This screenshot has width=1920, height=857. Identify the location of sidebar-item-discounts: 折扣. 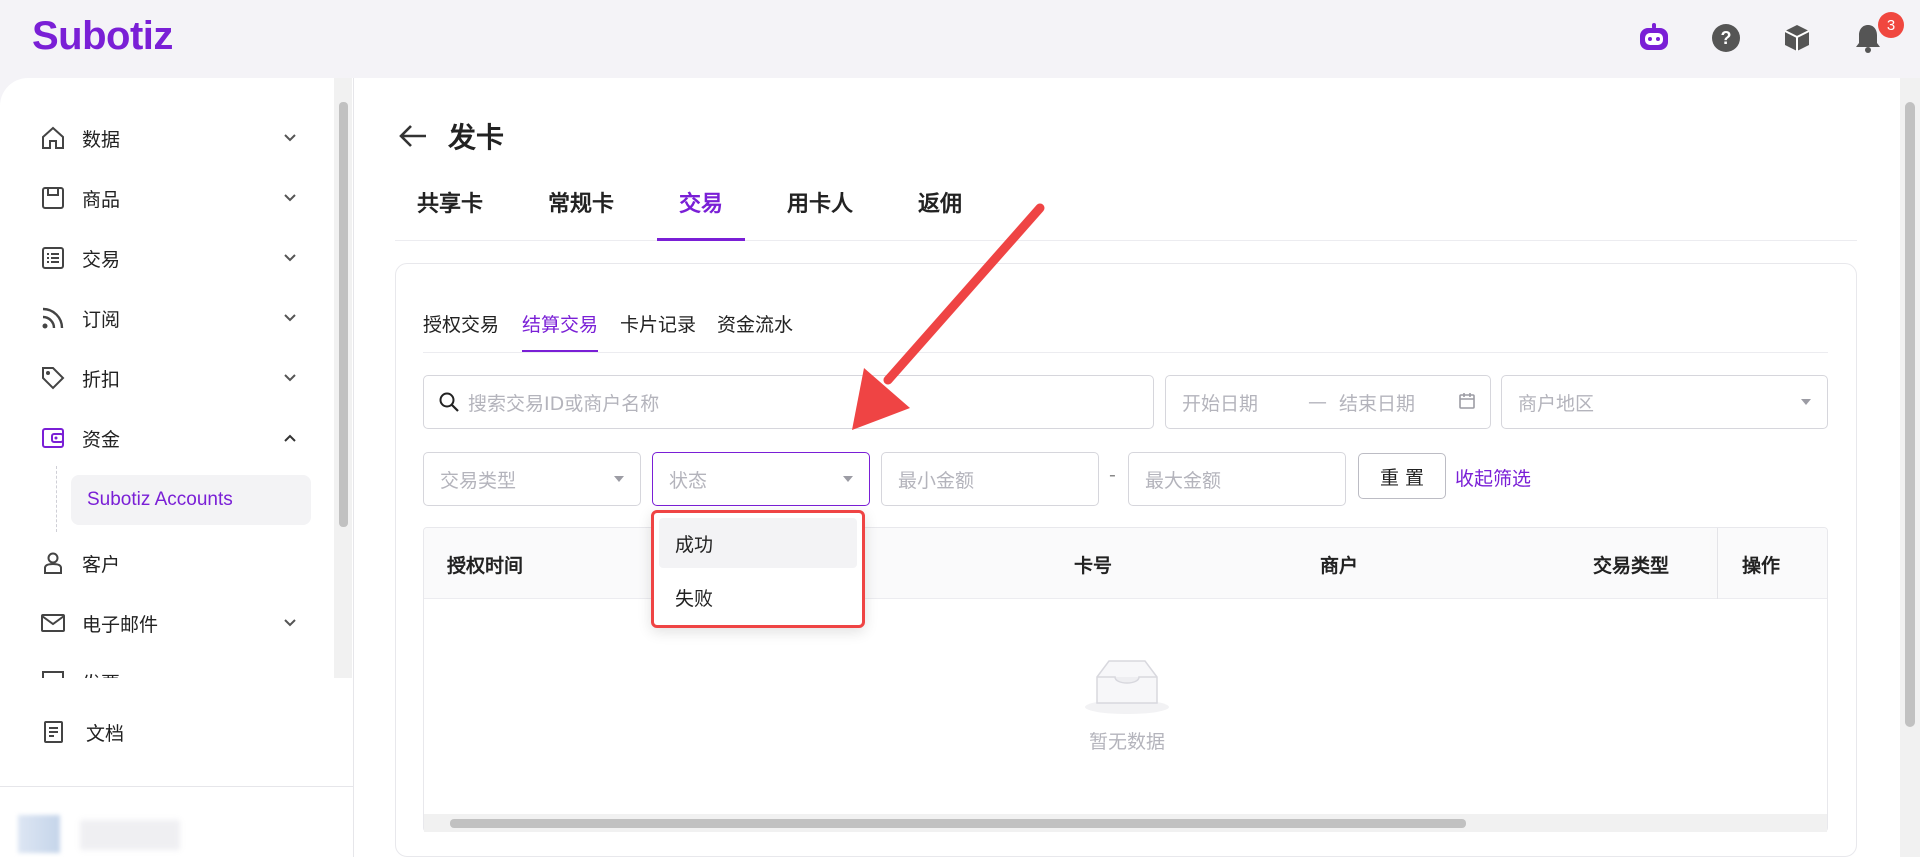
(169, 378).